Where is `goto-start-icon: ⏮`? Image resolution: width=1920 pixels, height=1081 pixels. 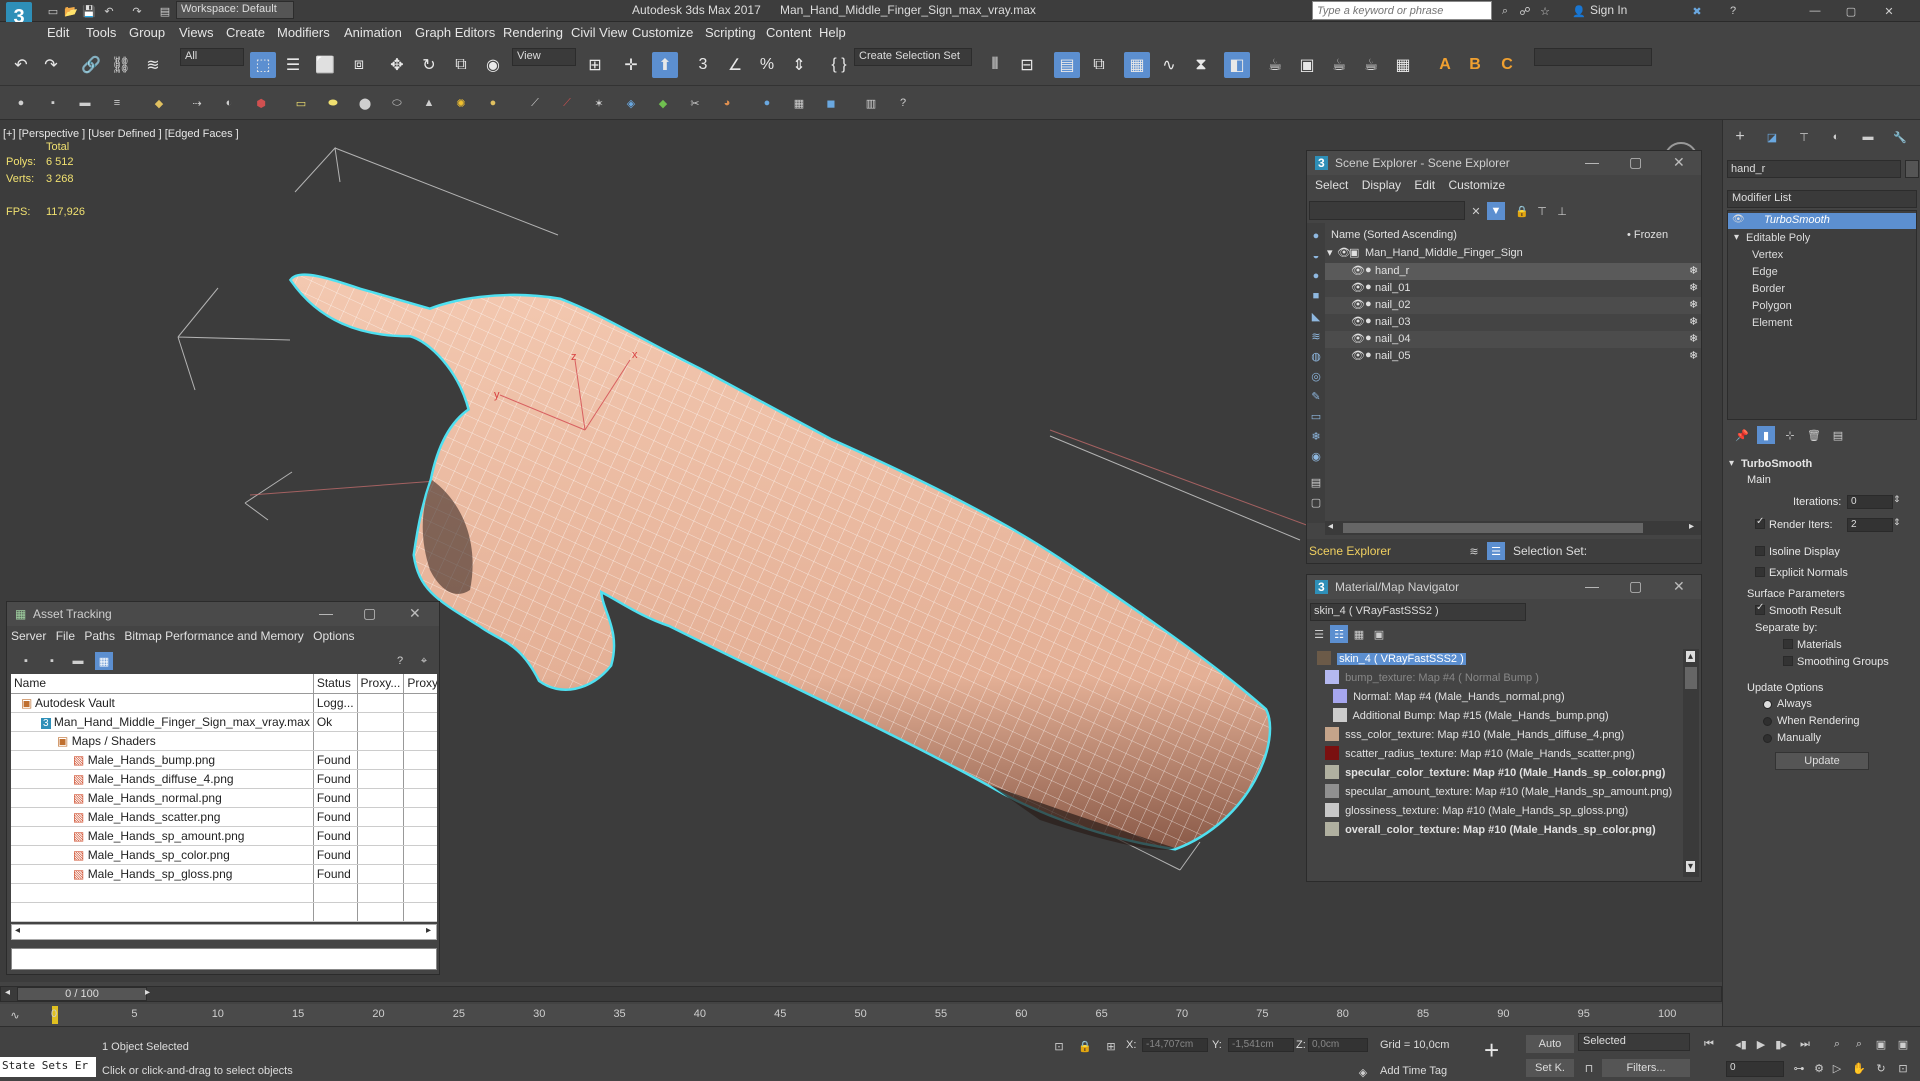
goto-start-icon: ⏮ is located at coordinates (1709, 1044).